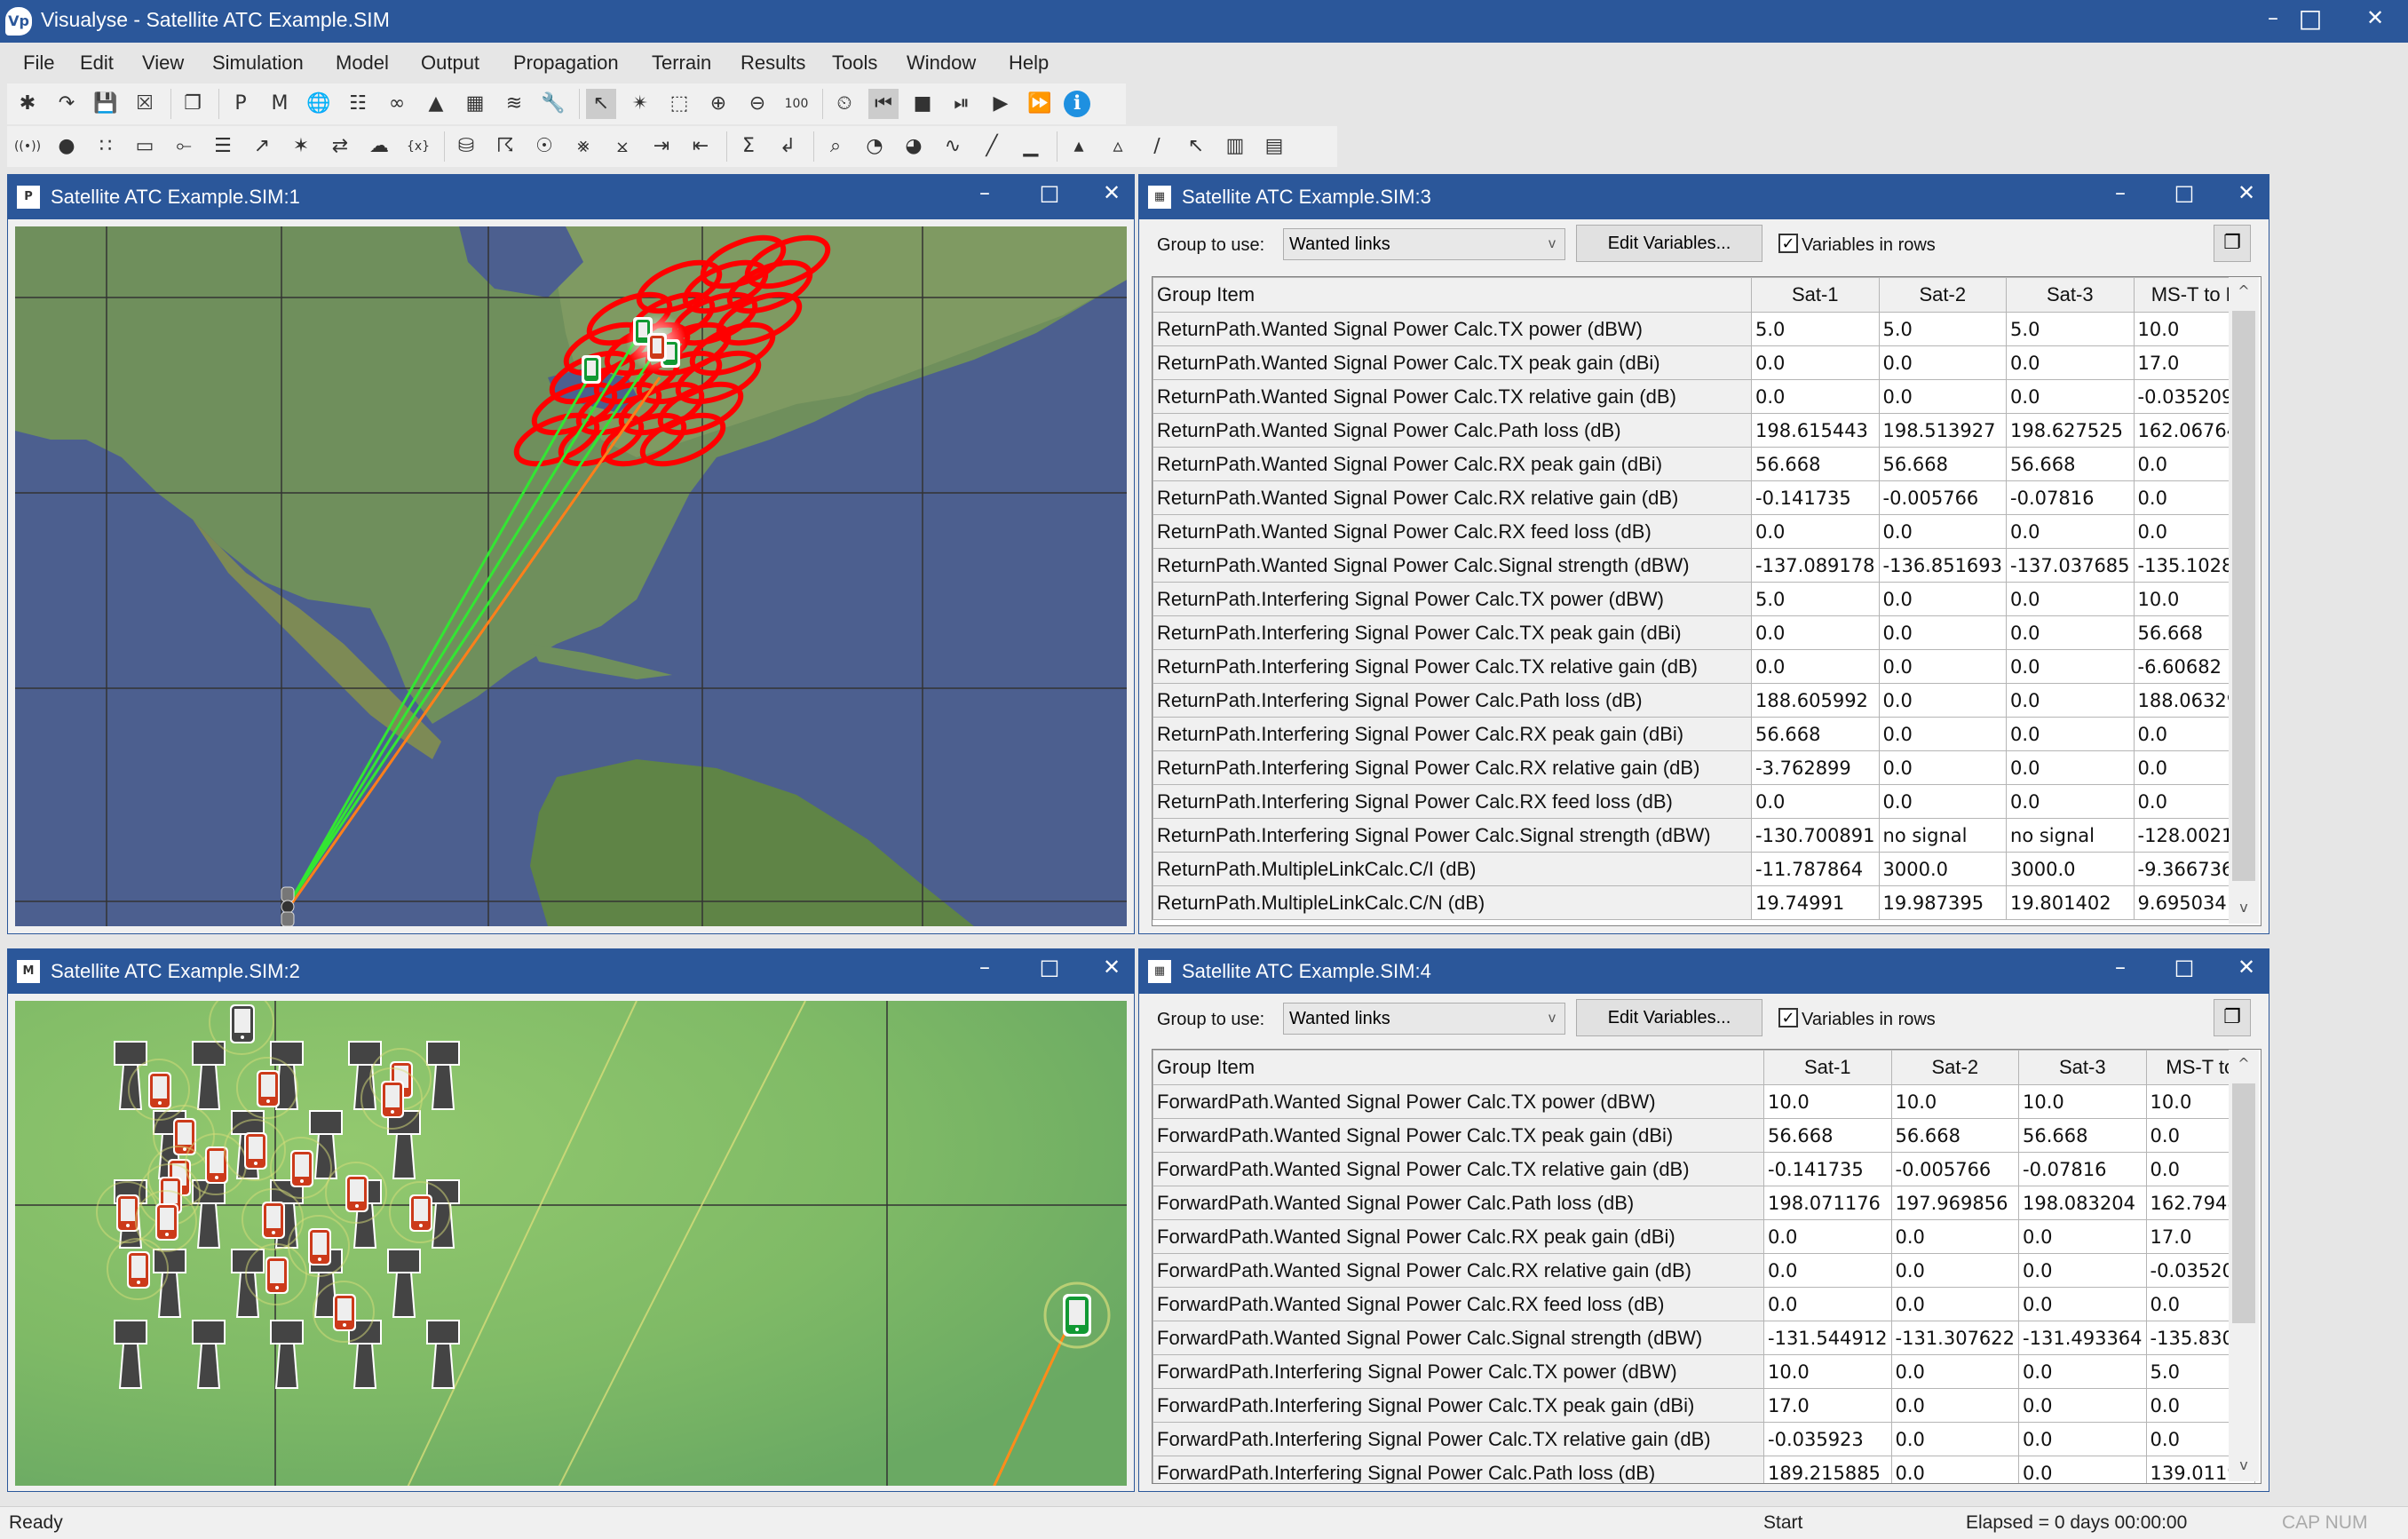  Describe the element at coordinates (2243, 1203) in the screenshot. I see `scrollbar-thumb` at that location.